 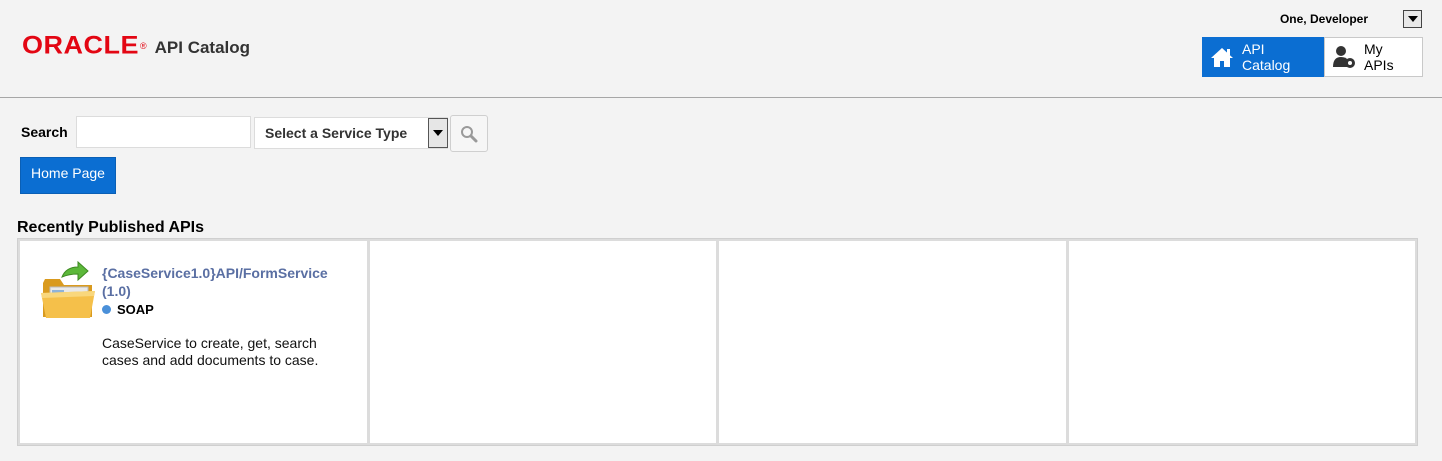 What do you see at coordinates (135, 309) in the screenshot?
I see `api-card-type-label: SOAP` at bounding box center [135, 309].